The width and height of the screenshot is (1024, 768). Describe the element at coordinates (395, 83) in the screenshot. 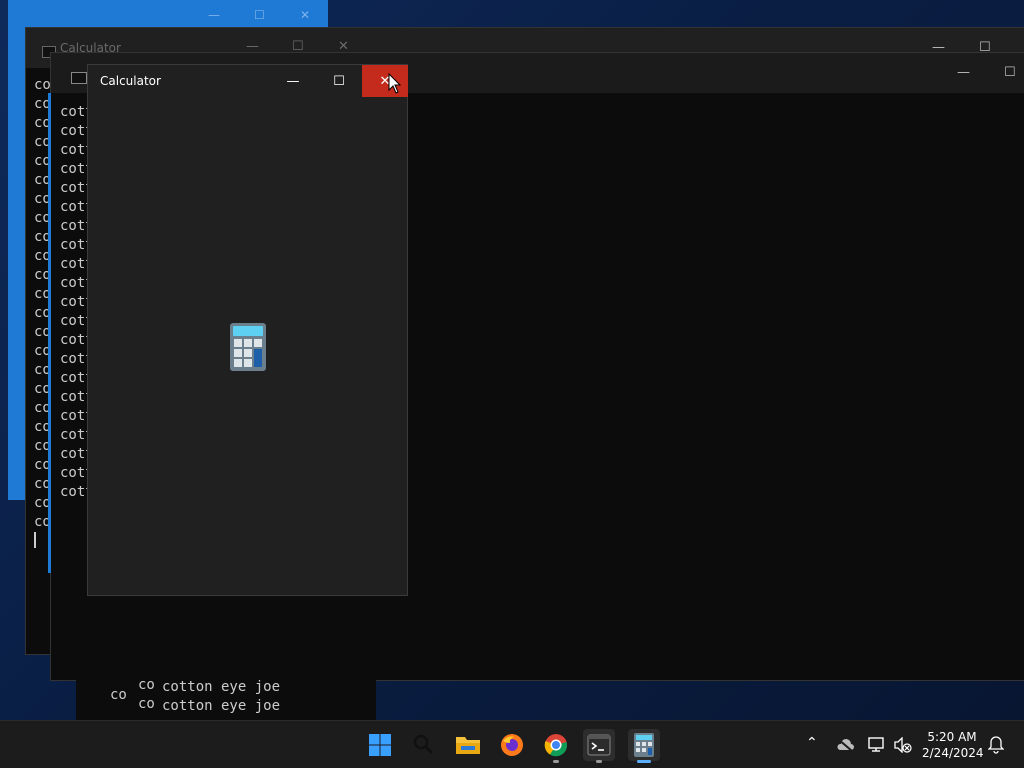

I see `mouse-pointer-icon` at that location.